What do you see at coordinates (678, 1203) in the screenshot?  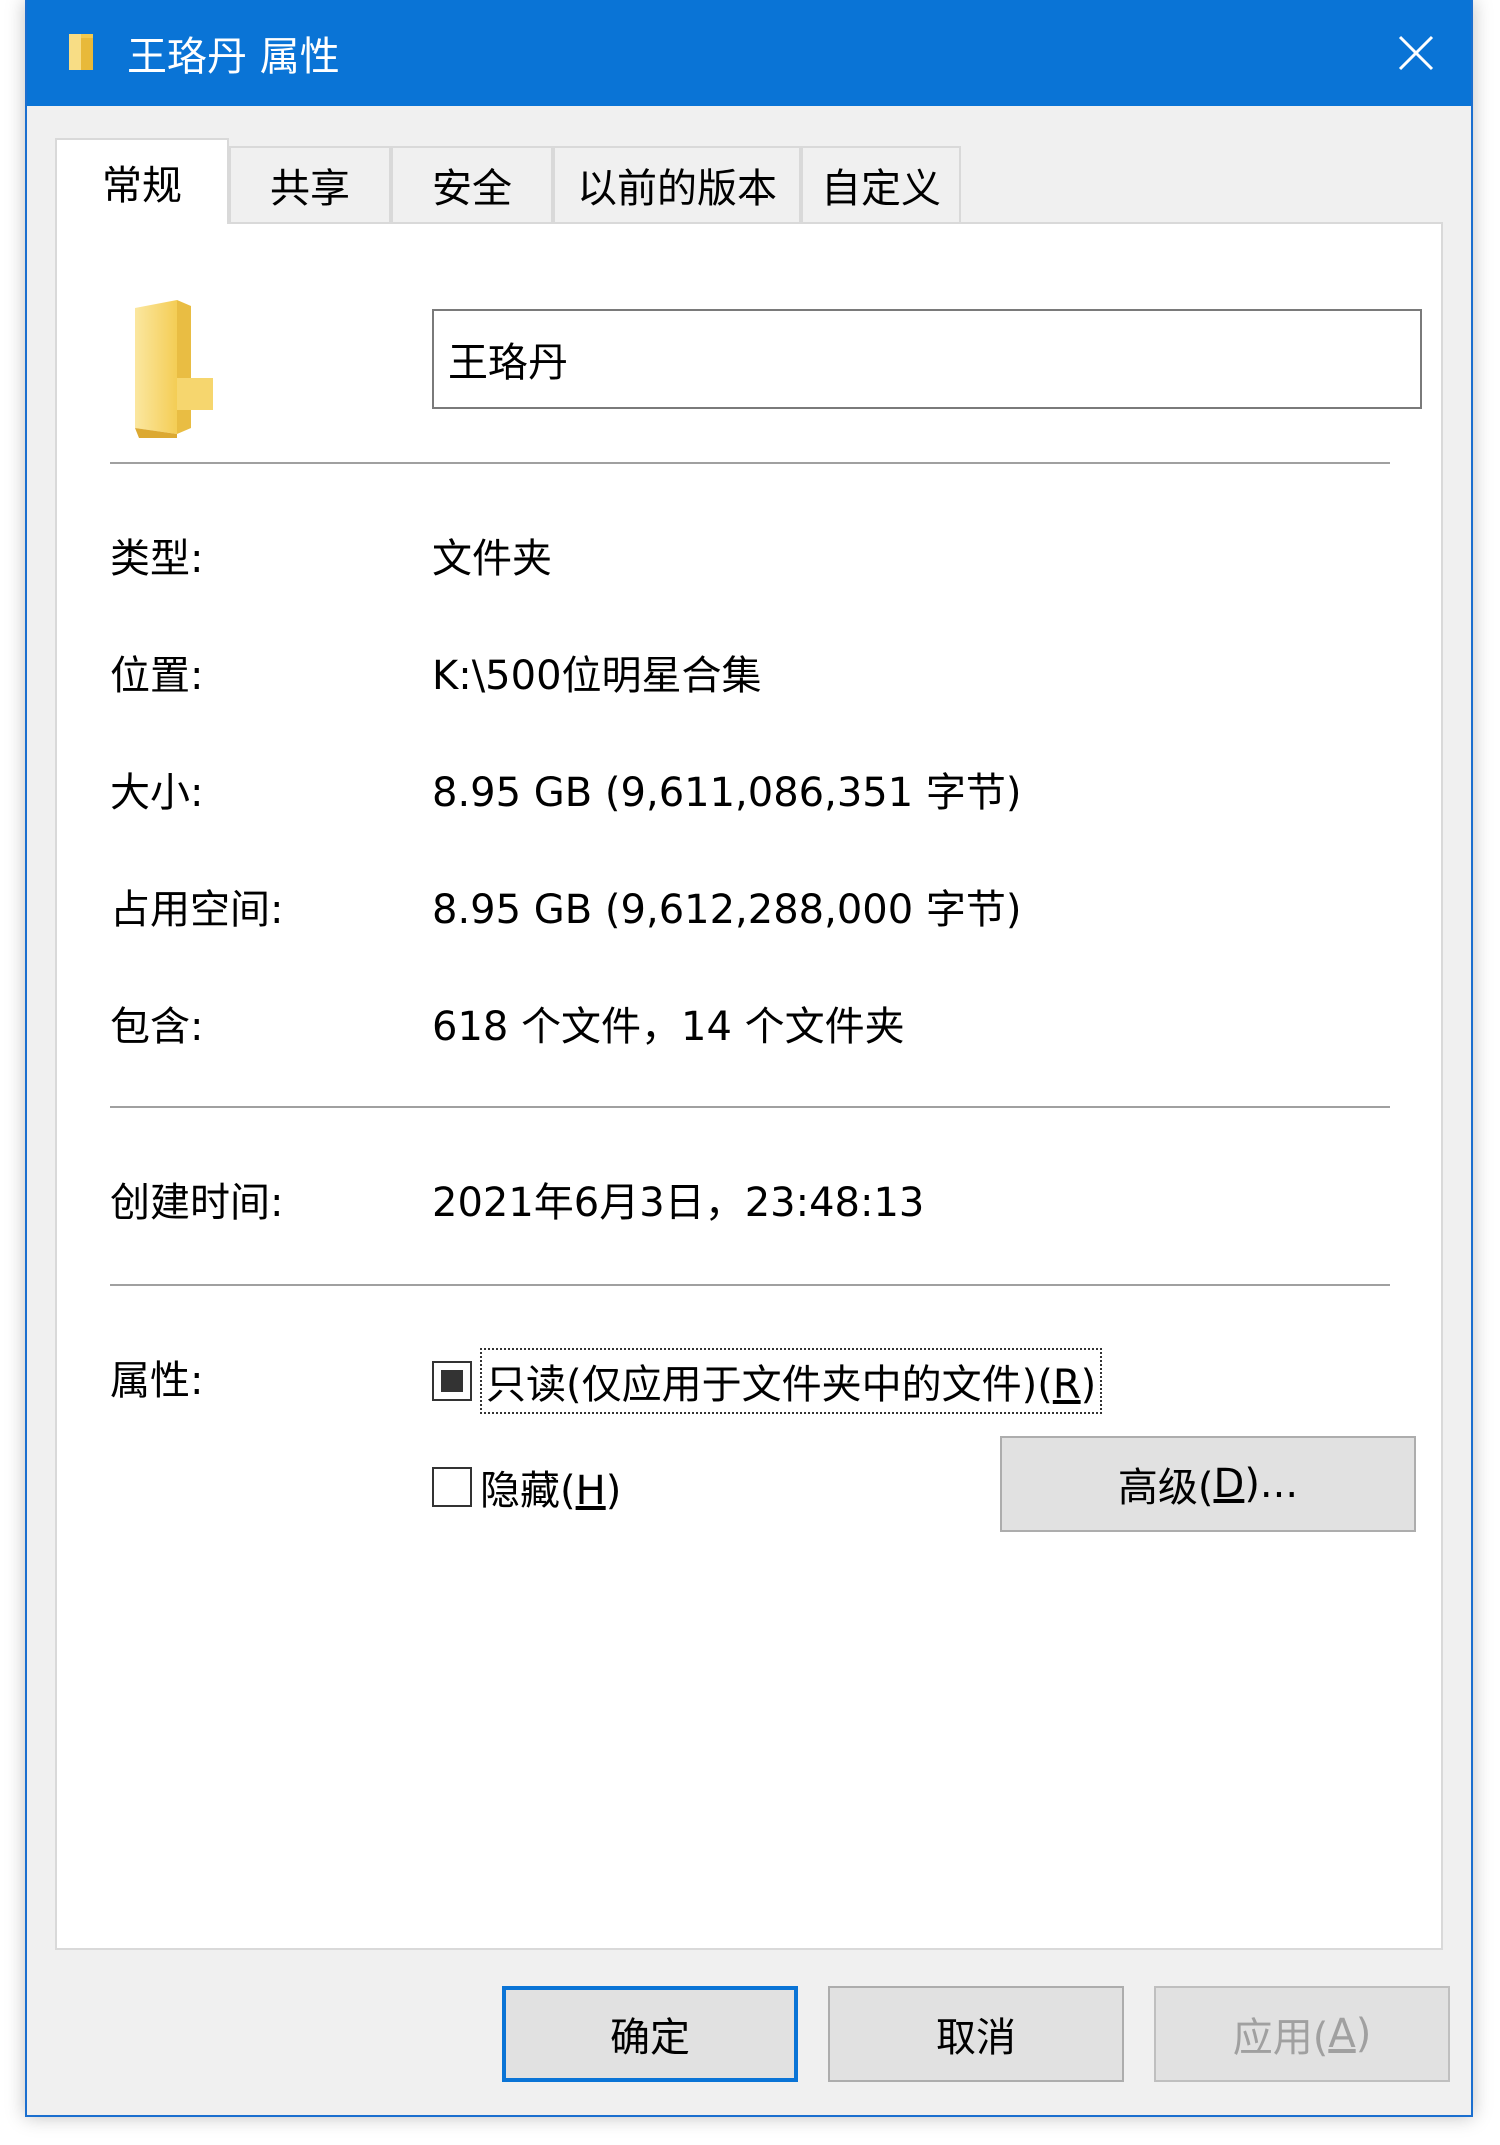 I see `created-value: 2021年6月3日，23:48:13` at bounding box center [678, 1203].